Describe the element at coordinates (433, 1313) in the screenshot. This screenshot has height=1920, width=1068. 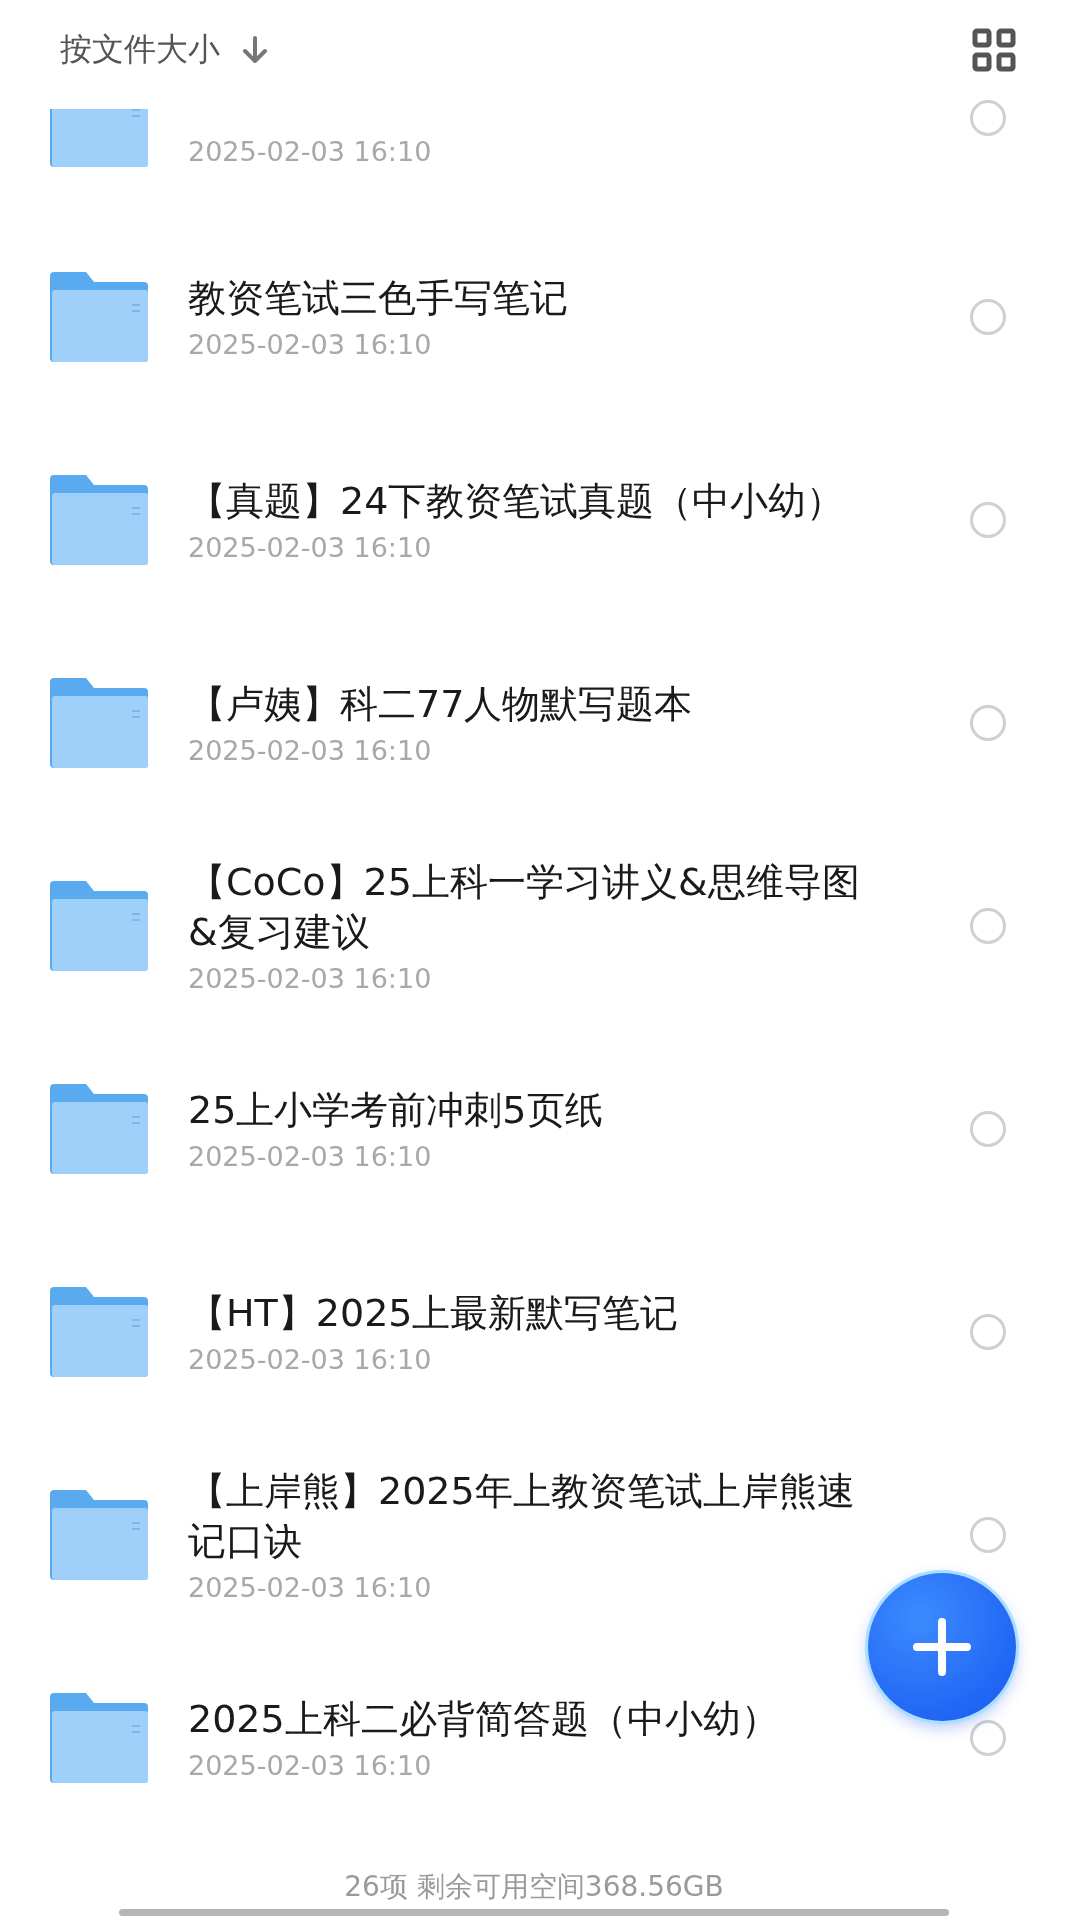
I see `folder-name: 【HT】2025上最新默写笔记` at that location.